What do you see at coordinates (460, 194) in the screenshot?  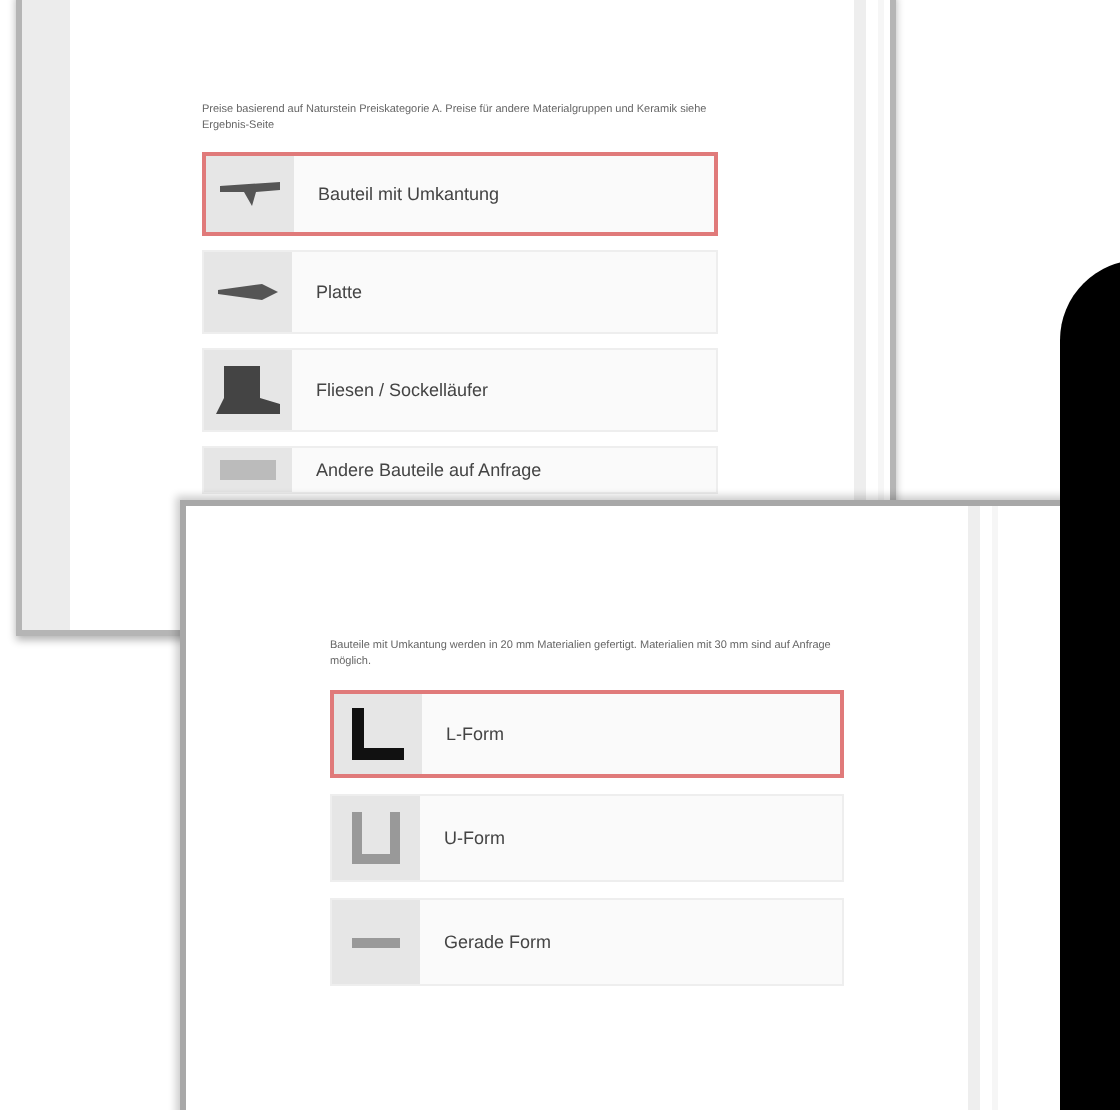 I see `option-button: Bauteil mit Umkantung` at bounding box center [460, 194].